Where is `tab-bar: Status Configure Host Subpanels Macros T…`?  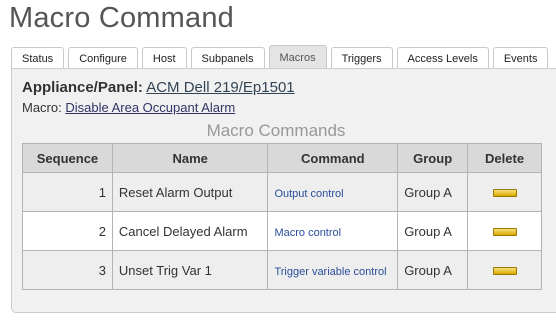
tab-bar: Status Configure Host Subpanels Macros T… is located at coordinates (283, 57).